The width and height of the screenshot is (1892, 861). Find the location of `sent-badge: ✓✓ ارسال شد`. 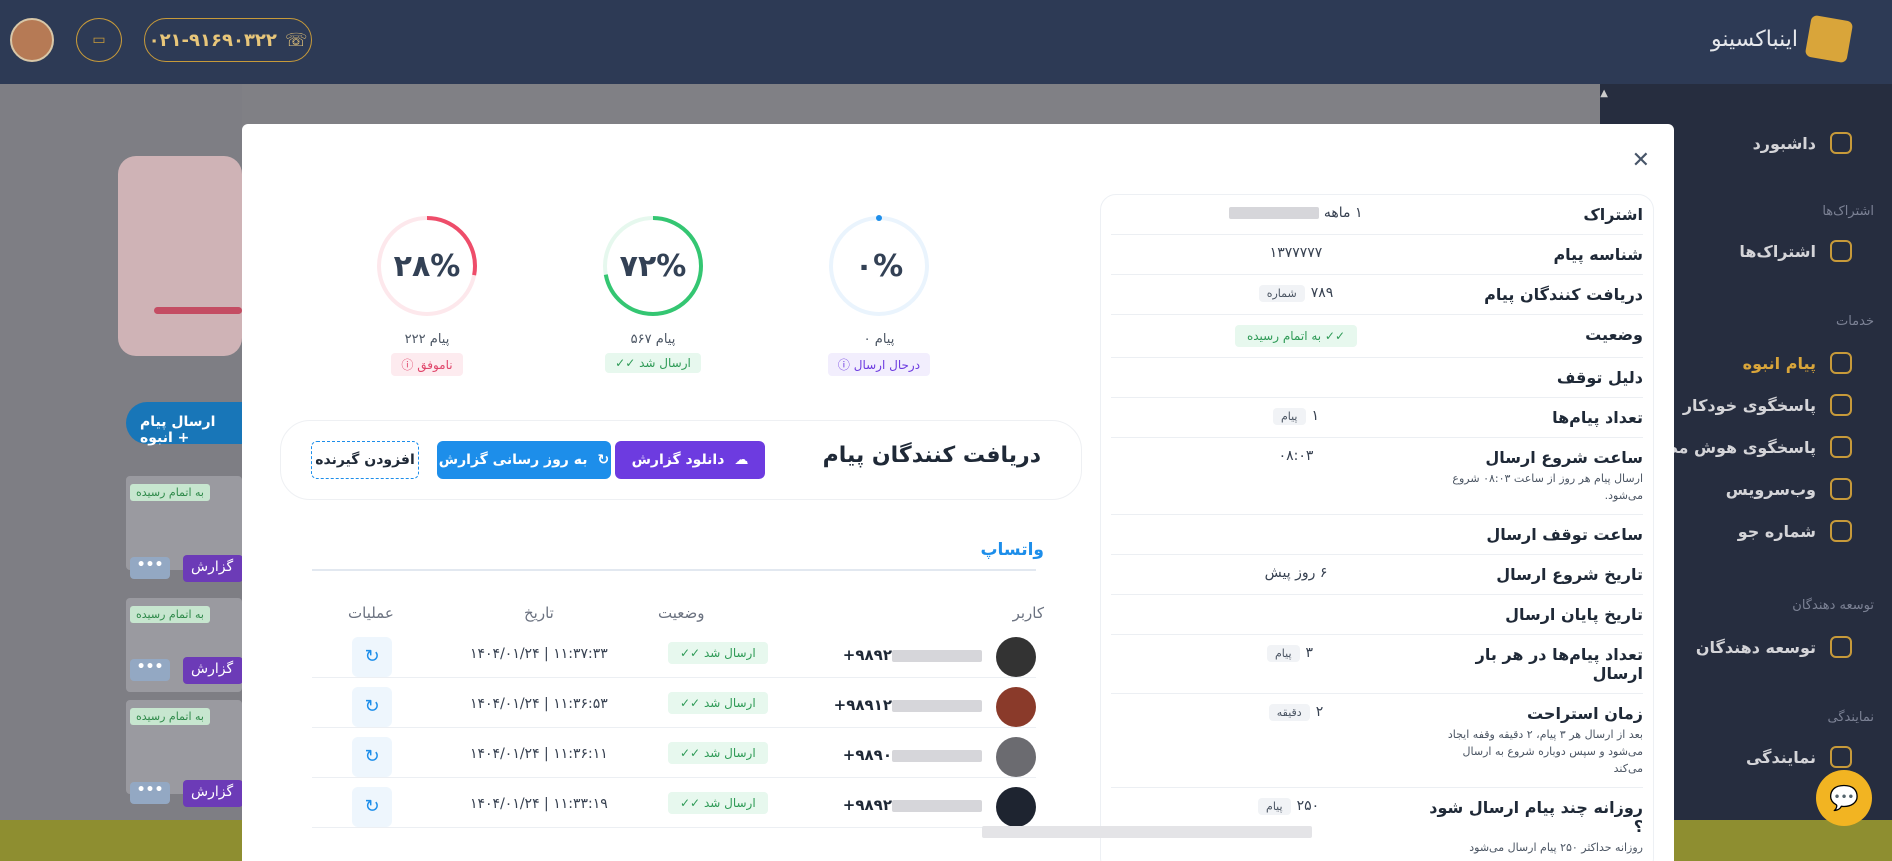

sent-badge: ✓✓ ارسال شد is located at coordinates (653, 363).